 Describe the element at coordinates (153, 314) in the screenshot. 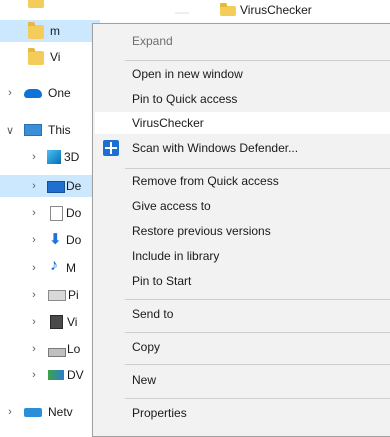

I see `menu-item-label: Send to` at that location.